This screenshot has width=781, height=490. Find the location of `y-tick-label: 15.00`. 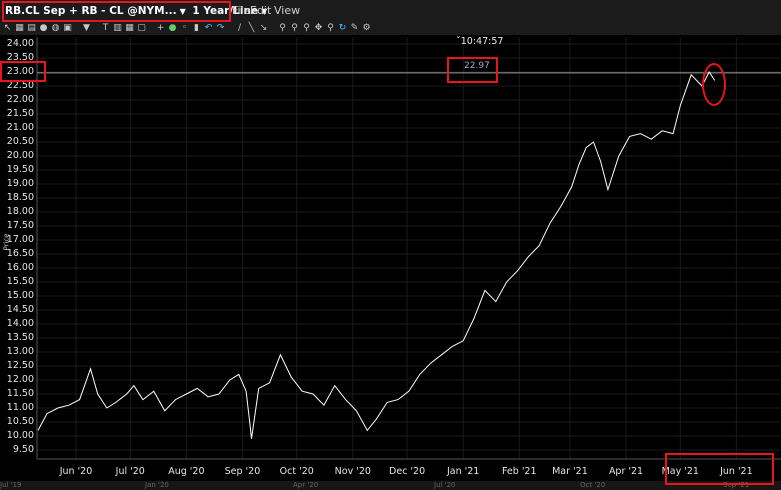

y-tick-label: 15.00 is located at coordinates (20, 295).